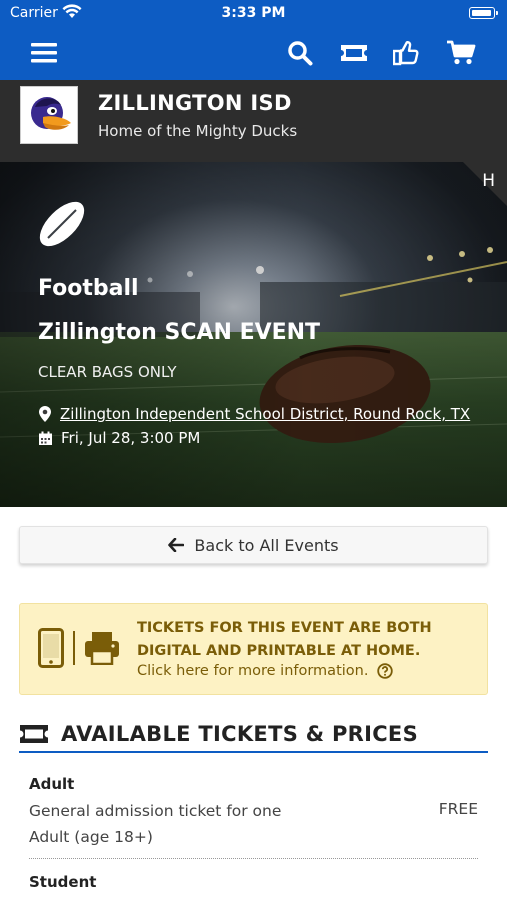 The height and width of the screenshot is (900, 507). I want to click on map-marker-icon, so click(45, 414).